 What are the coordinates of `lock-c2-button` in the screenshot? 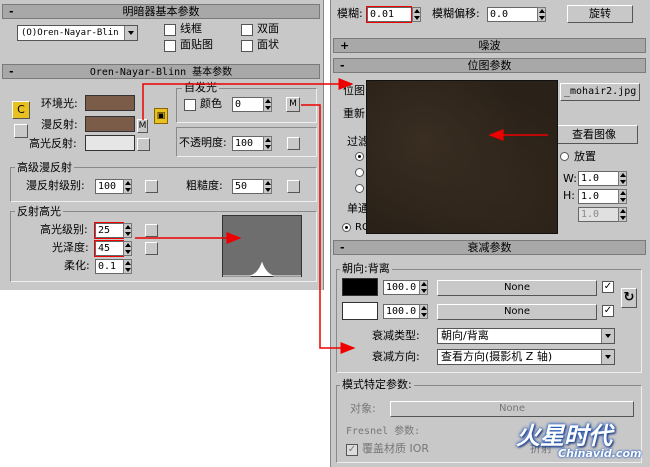 It's located at (21, 131).